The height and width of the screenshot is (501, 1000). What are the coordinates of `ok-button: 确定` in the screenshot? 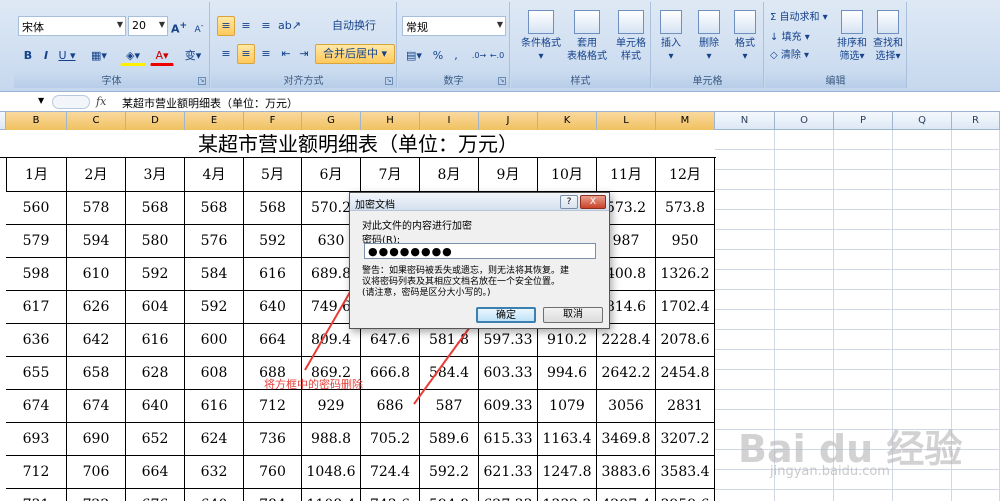 It's located at (506, 315).